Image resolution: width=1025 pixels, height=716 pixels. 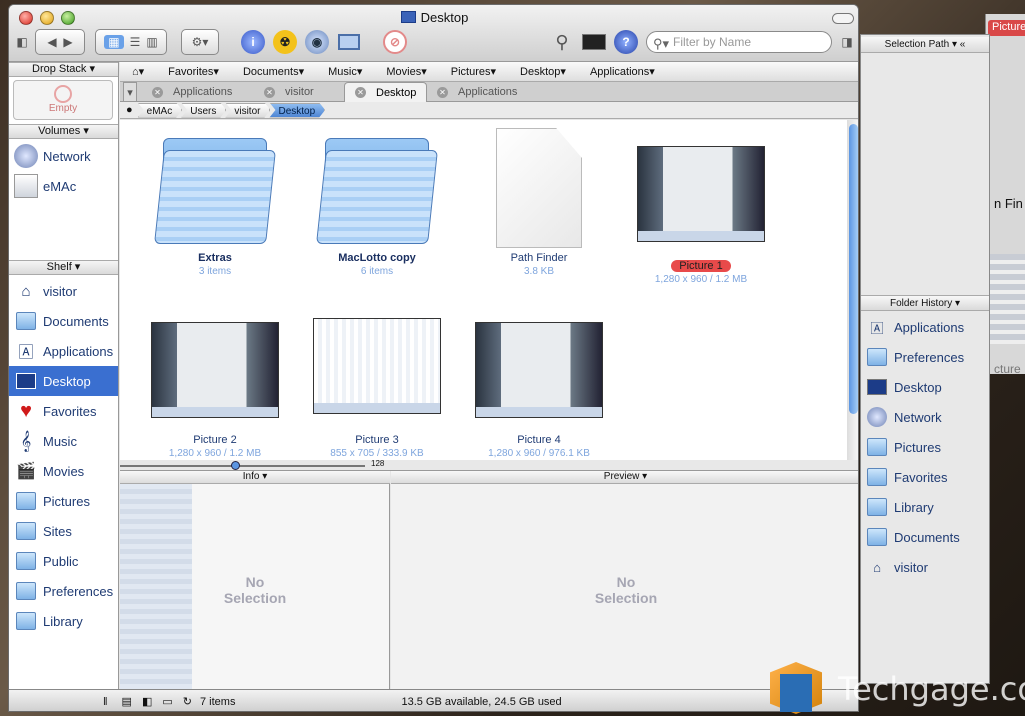 What do you see at coordinates (63, 267) in the screenshot?
I see `shelf-header: Shelf ▾` at bounding box center [63, 267].